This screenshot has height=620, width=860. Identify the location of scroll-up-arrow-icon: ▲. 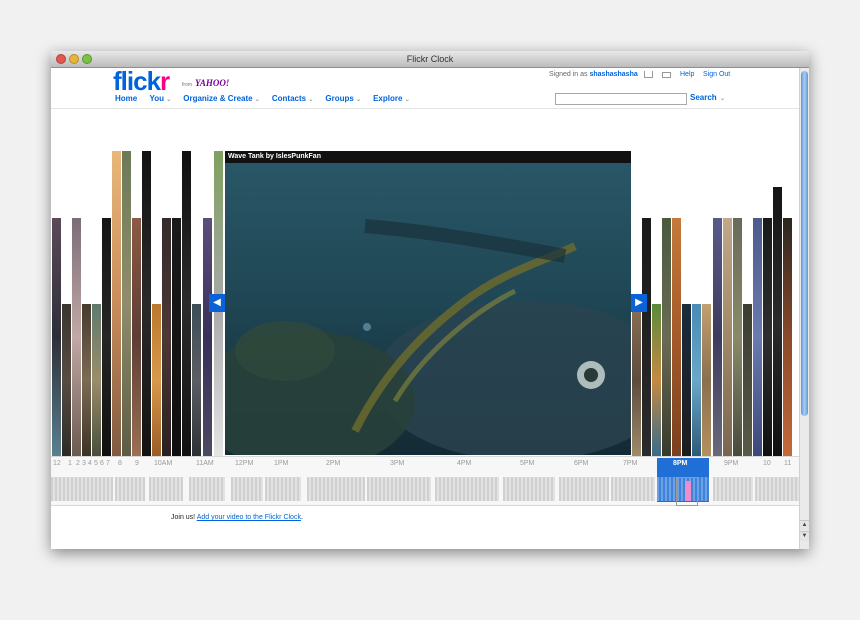
(804, 525).